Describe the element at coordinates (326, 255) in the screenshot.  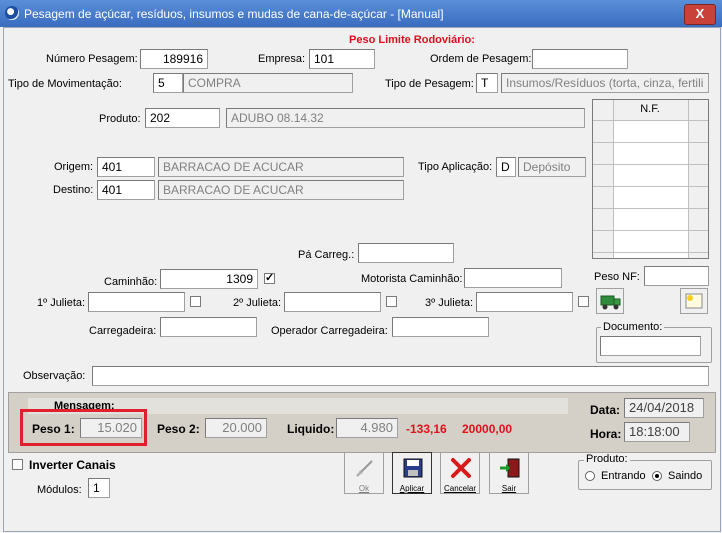
I see `pa-carreg-label: Pá Carreg.:` at that location.